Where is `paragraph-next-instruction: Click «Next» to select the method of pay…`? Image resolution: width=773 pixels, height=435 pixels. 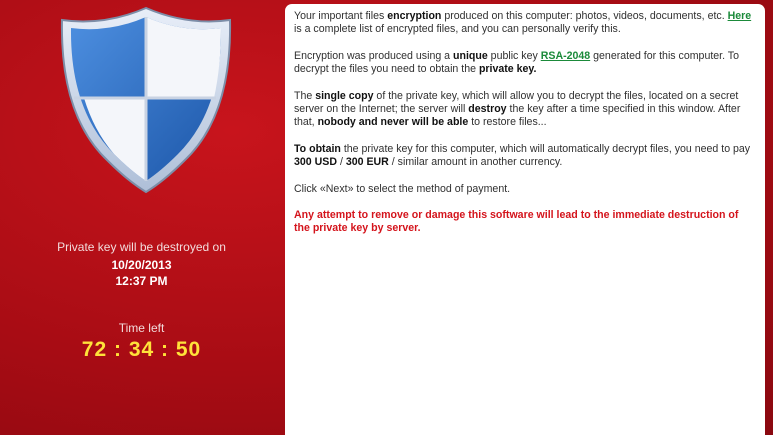 paragraph-next-instruction: Click «Next» to select the method of pay… is located at coordinates (402, 188).